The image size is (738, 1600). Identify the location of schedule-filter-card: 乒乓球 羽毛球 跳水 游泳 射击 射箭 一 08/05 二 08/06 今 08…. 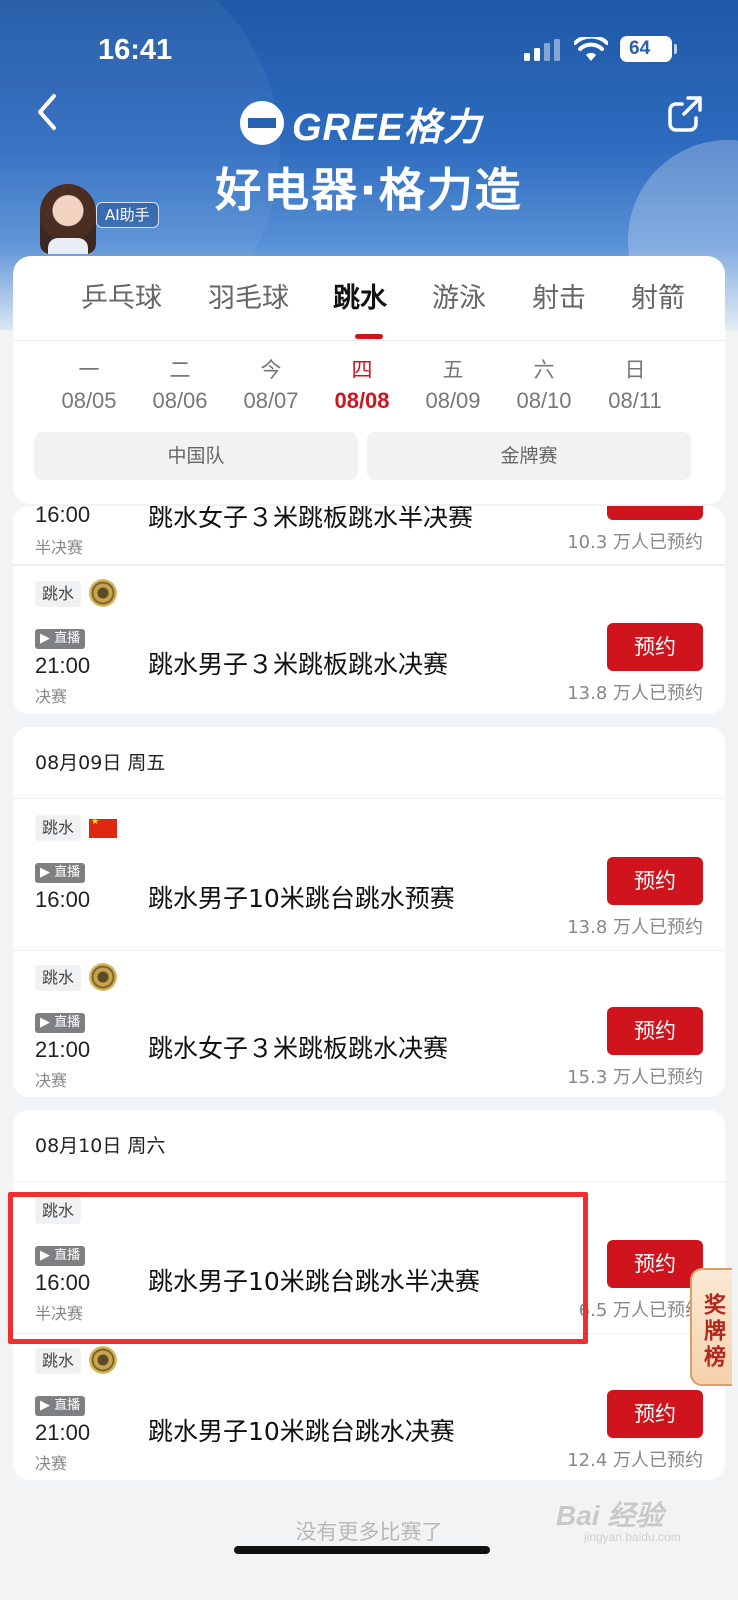
(369, 380).